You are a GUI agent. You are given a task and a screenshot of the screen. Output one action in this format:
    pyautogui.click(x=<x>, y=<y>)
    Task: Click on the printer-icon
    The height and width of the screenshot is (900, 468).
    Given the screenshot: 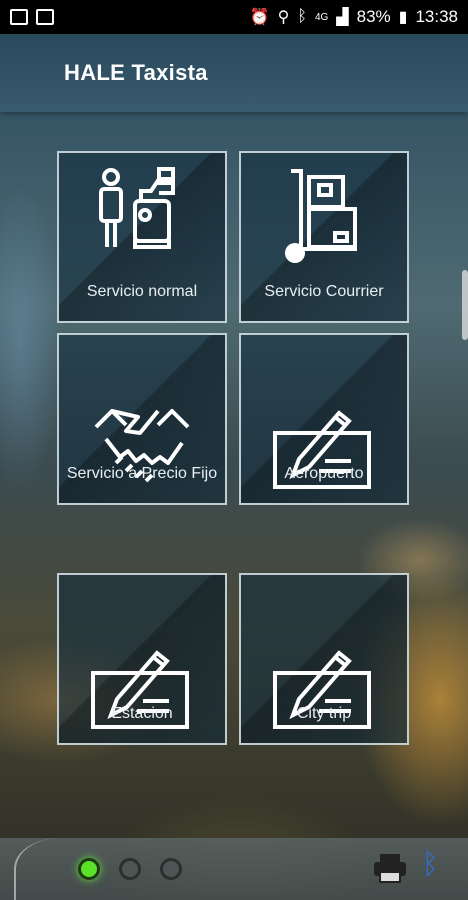 What is the action you would take?
    pyautogui.click(x=390, y=868)
    